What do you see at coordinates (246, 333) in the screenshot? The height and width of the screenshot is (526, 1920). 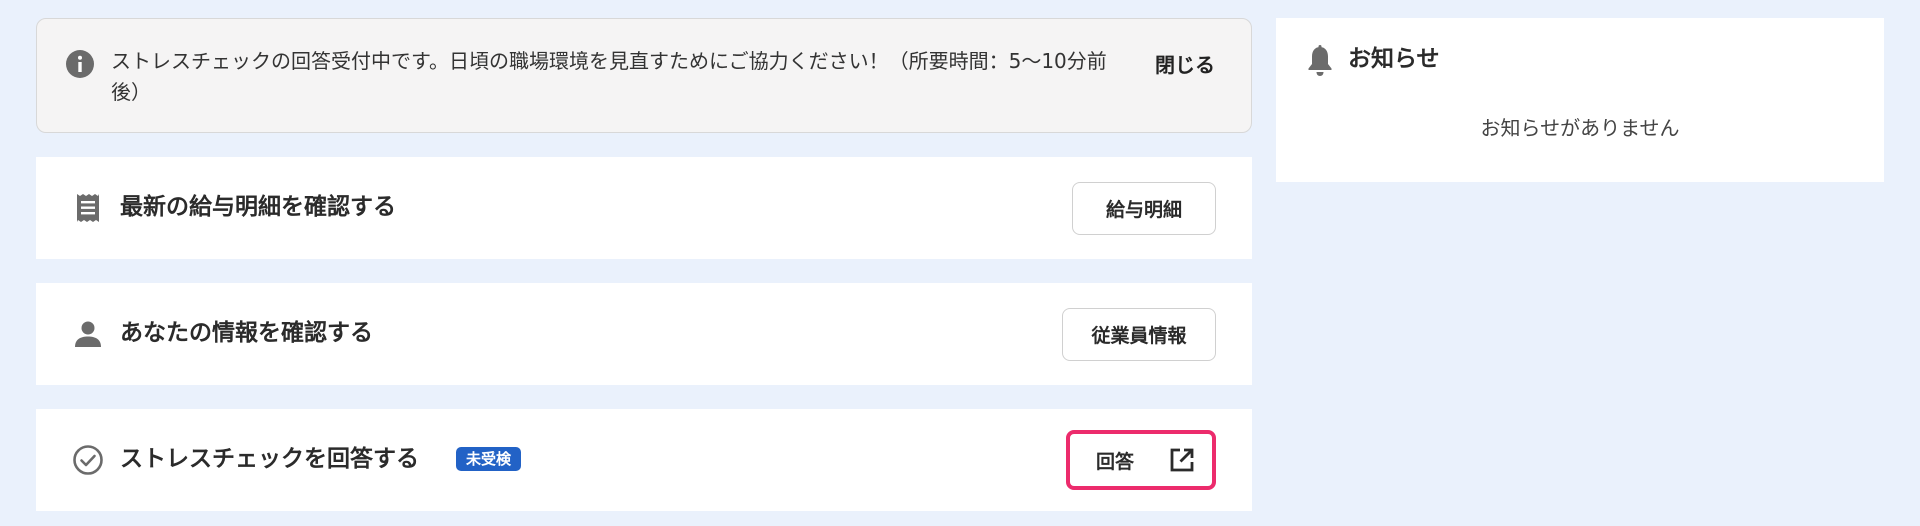 I see `employee-info-card-title: あなたの情報を確認する` at bounding box center [246, 333].